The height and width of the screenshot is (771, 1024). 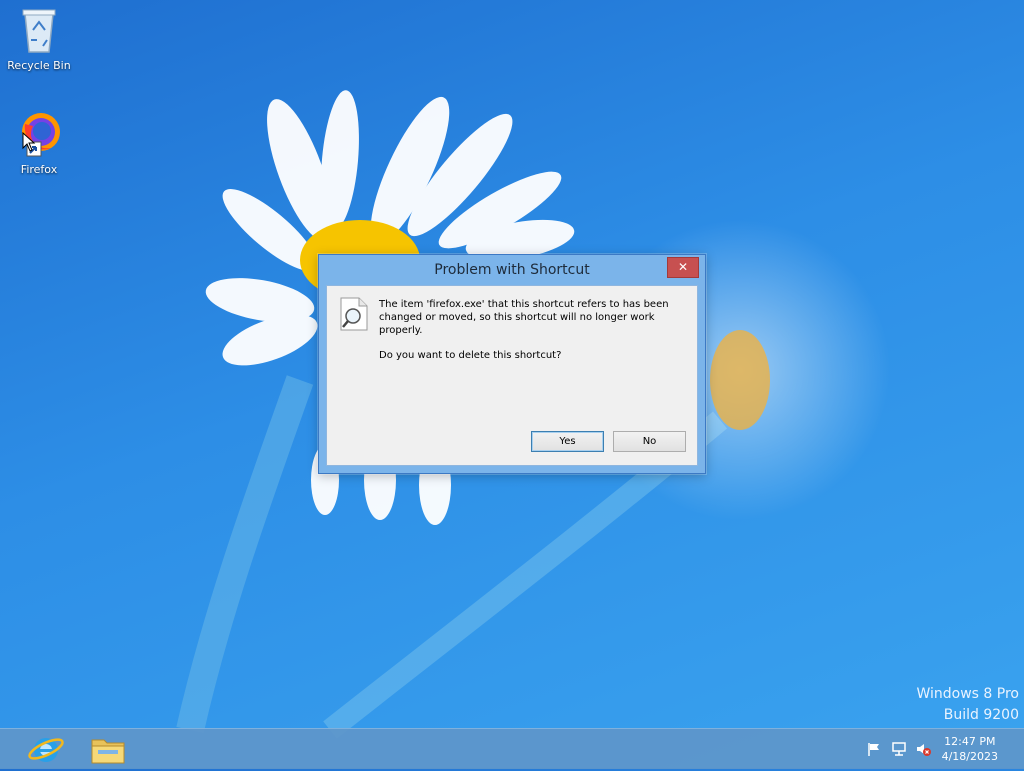 What do you see at coordinates (874, 749) in the screenshot?
I see `action-center-flag-icon` at bounding box center [874, 749].